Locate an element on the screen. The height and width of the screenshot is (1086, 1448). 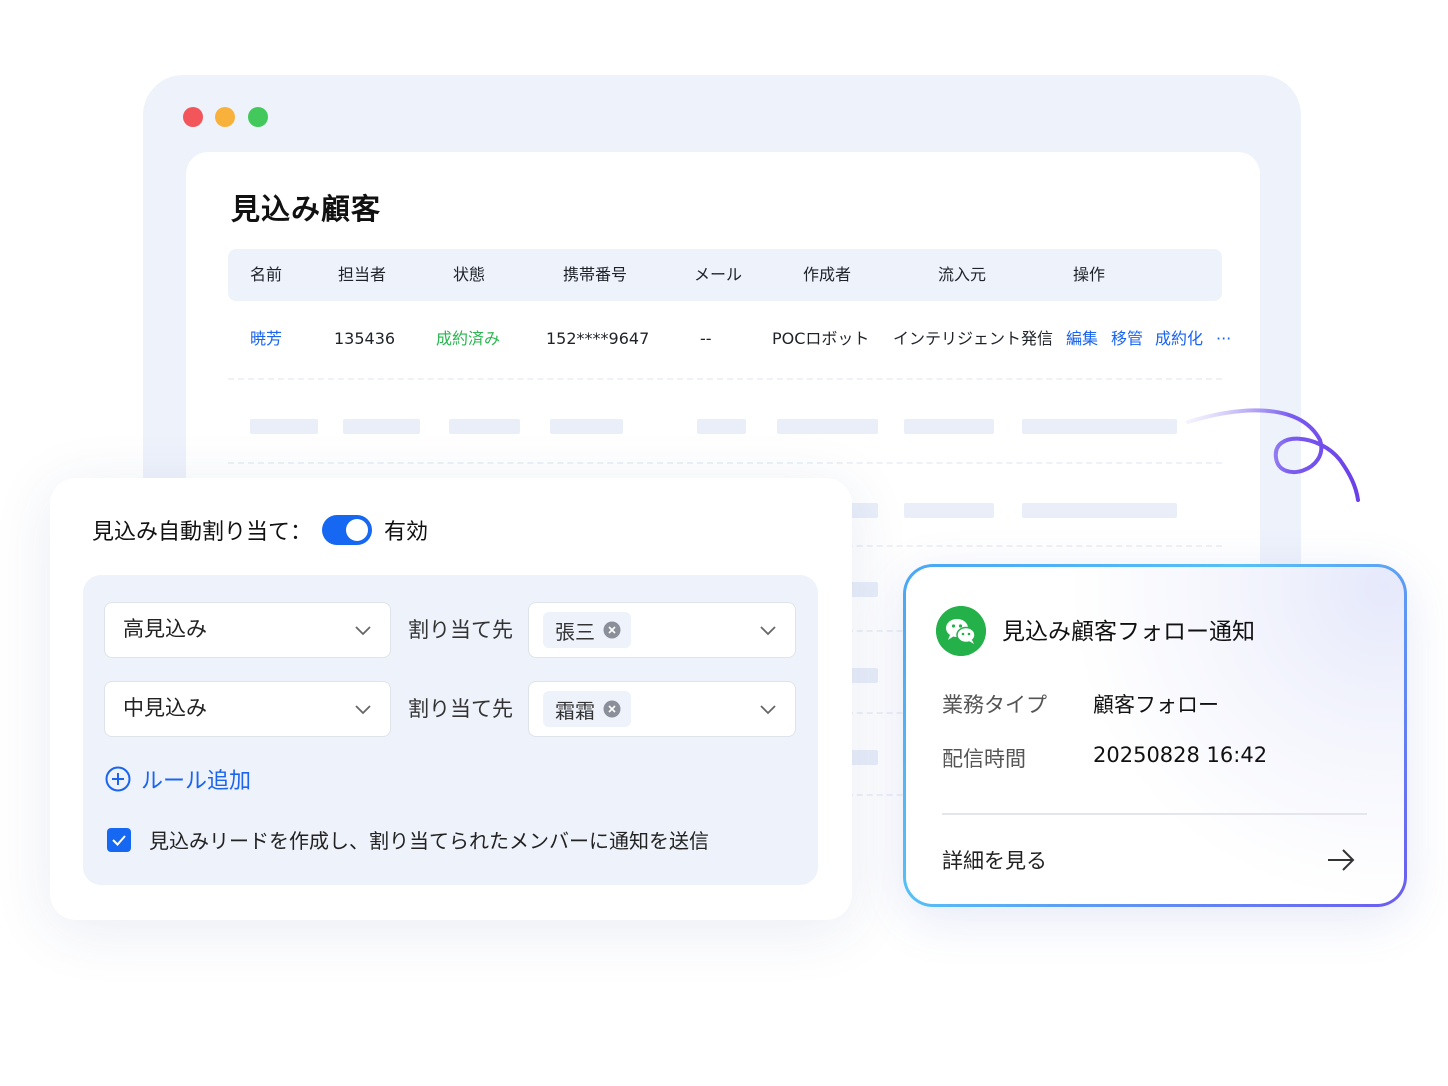
business-type-value: 顧客フォロー is located at coordinates (1156, 705).